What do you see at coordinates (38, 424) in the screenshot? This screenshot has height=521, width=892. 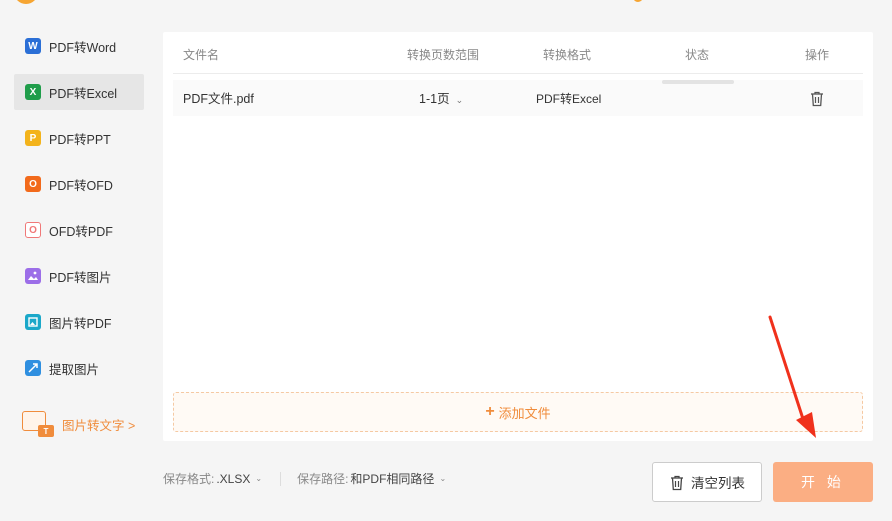 I see `image-to-text-icon: T` at bounding box center [38, 424].